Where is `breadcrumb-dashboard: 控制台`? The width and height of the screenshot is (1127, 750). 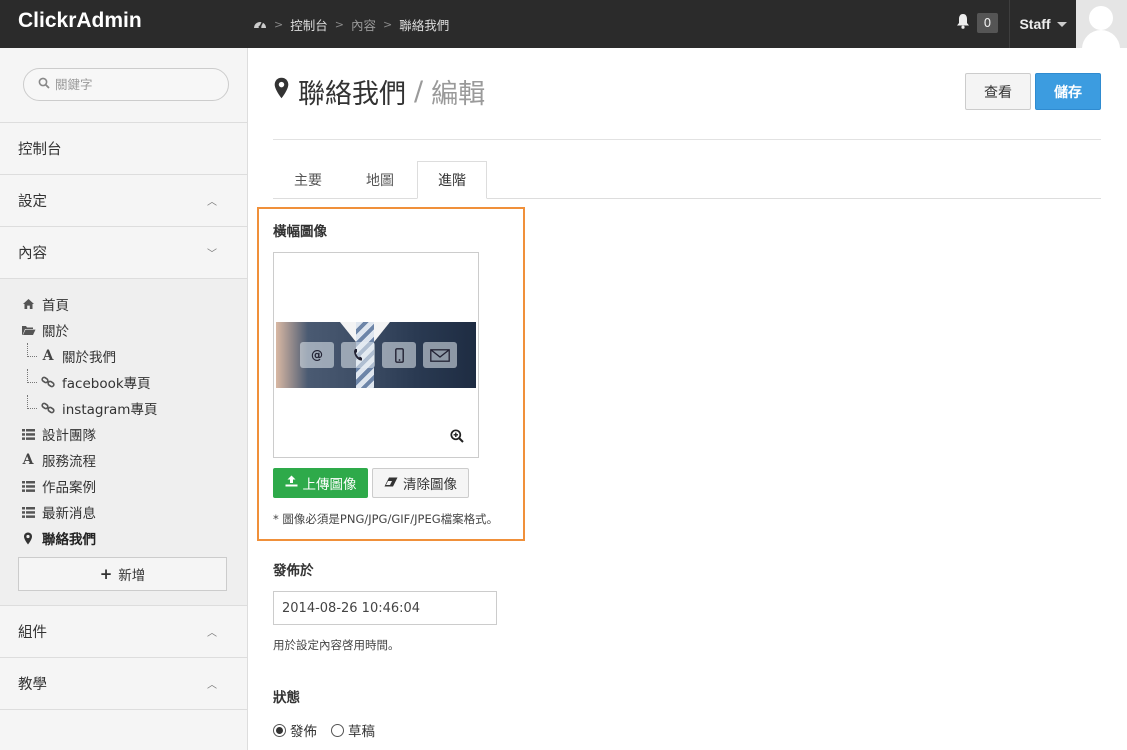
breadcrumb-dashboard: 控制台 is located at coordinates (309, 24).